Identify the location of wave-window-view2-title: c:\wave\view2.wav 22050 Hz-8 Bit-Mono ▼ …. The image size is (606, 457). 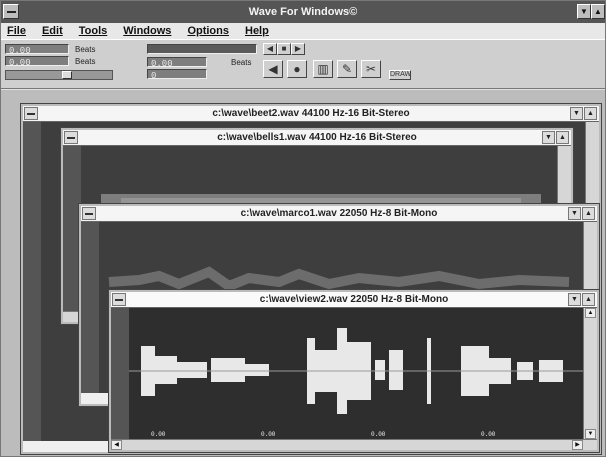
(354, 300).